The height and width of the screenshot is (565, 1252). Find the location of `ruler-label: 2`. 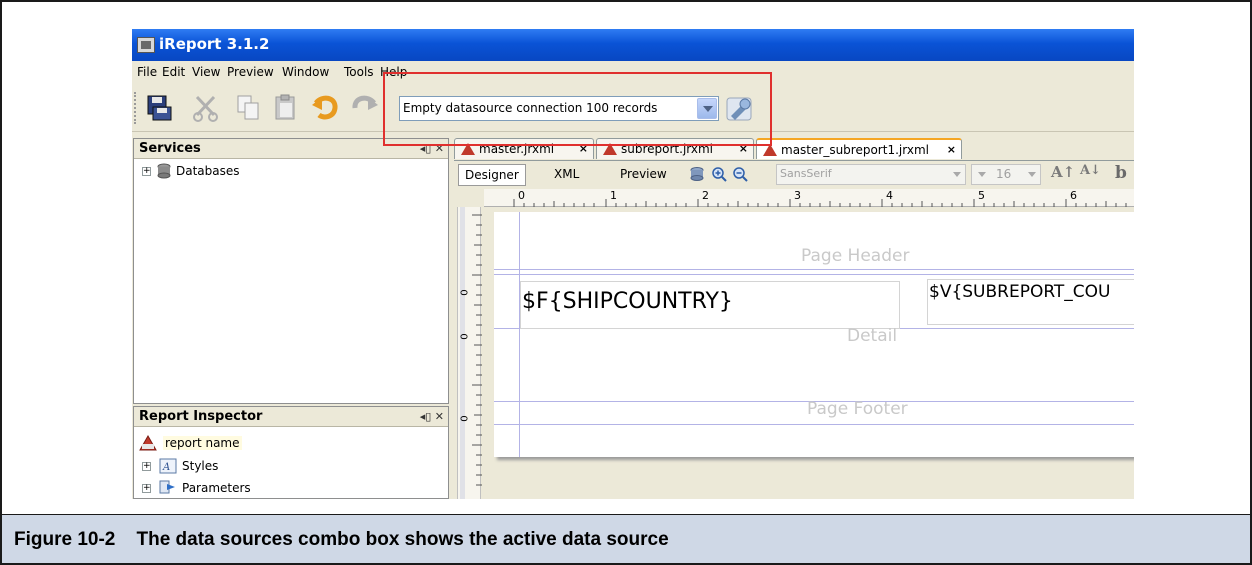

ruler-label: 2 is located at coordinates (705, 195).